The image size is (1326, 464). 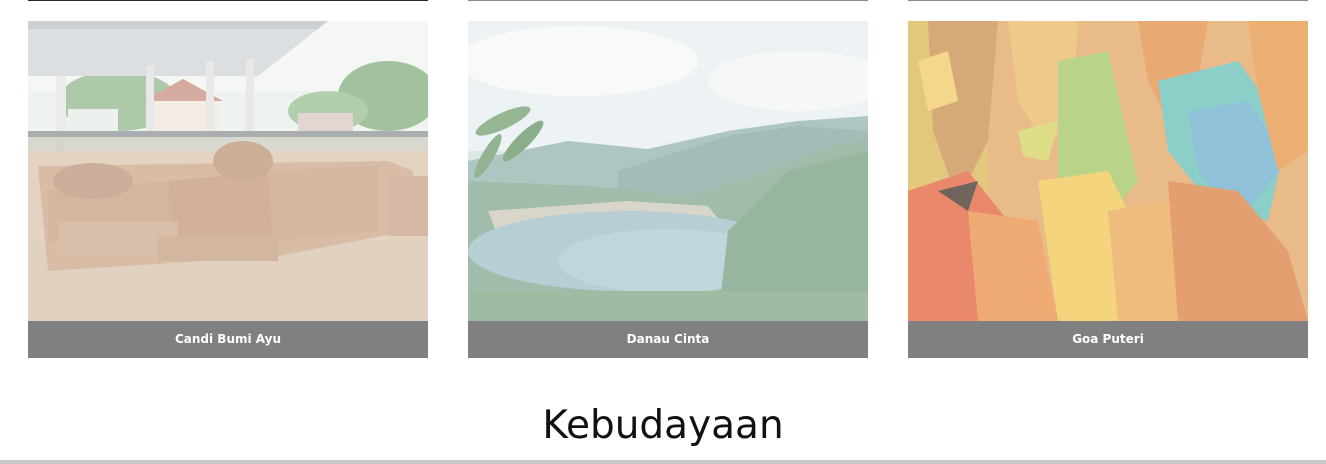 What do you see at coordinates (228, 339) in the screenshot?
I see `caption-candi-bumi-ayu: Candi Bumi Ayu` at bounding box center [228, 339].